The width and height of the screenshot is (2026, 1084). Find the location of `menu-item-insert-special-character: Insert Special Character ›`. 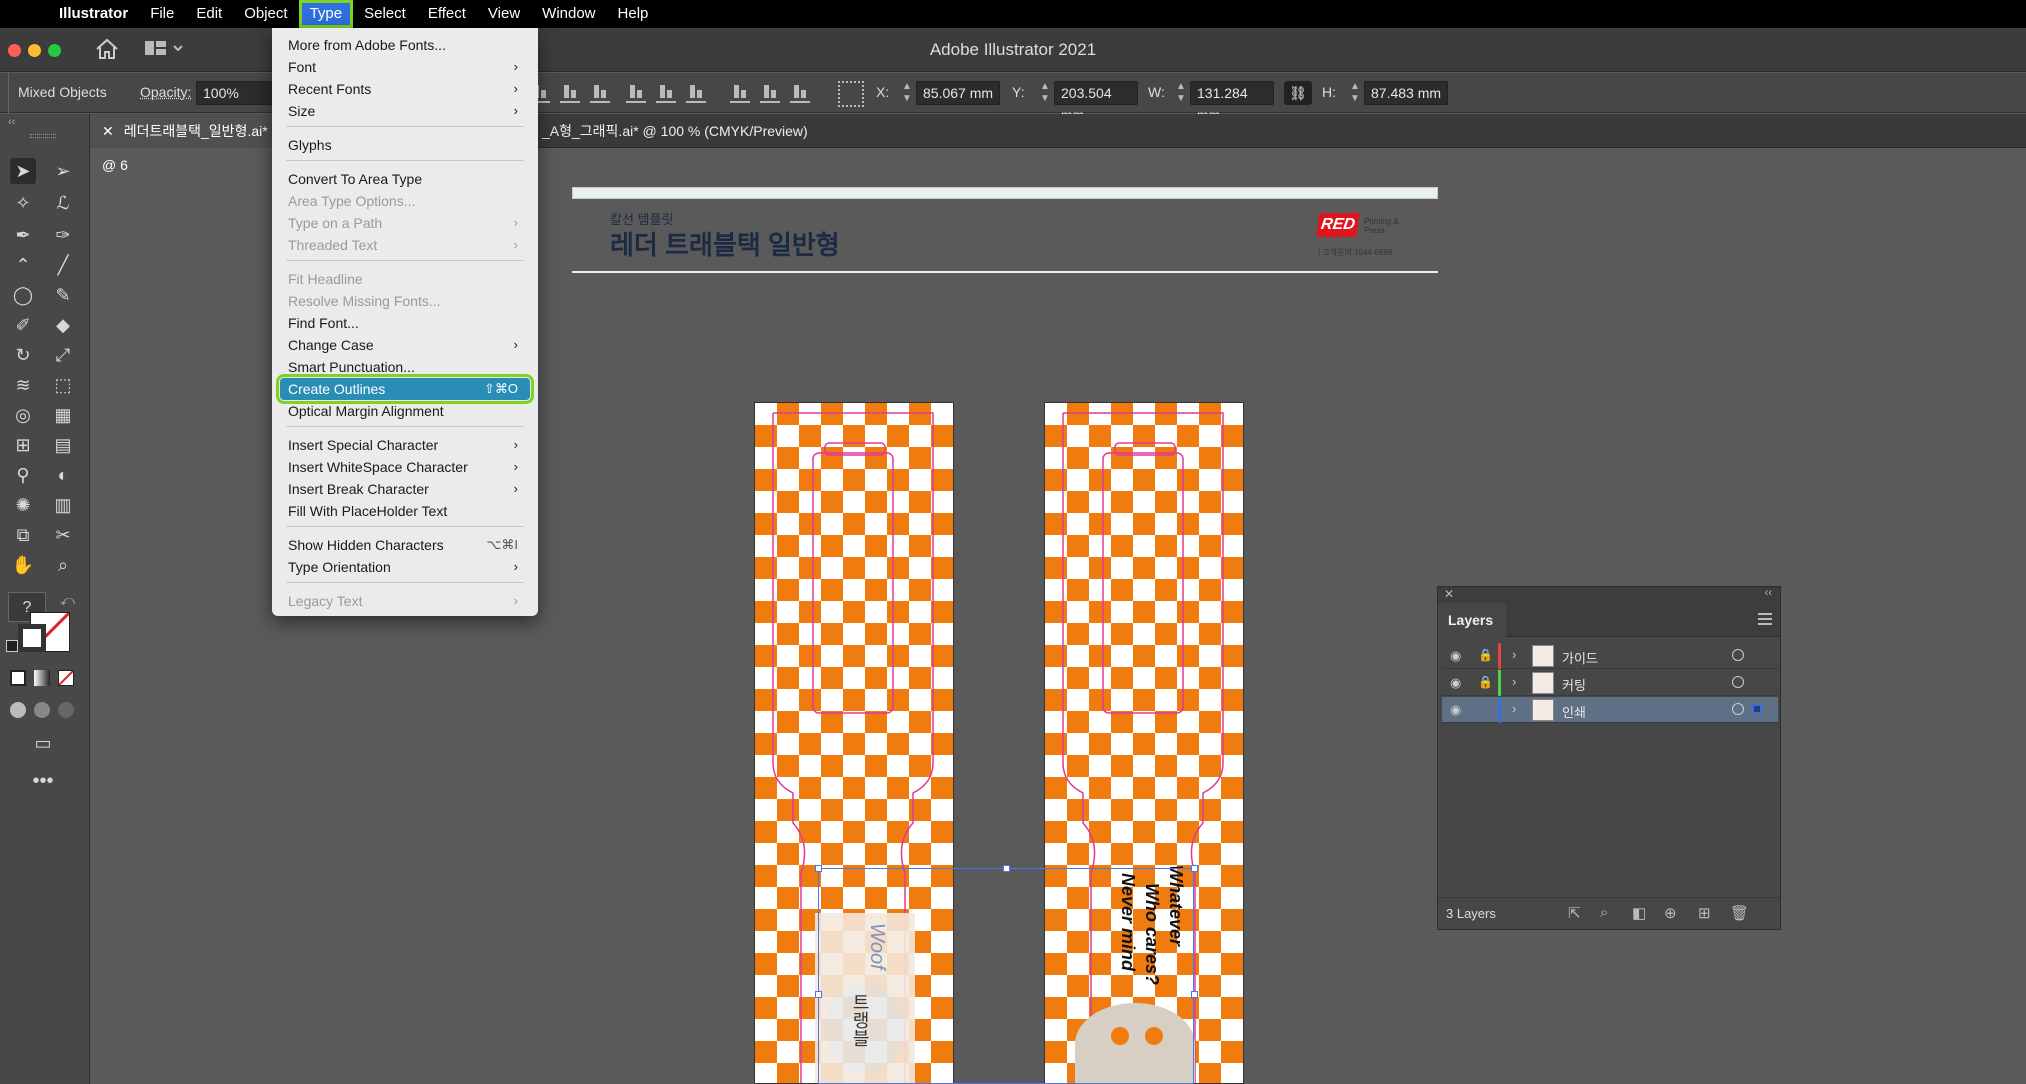

menu-item-insert-special-character: Insert Special Character › is located at coordinates (405, 445).